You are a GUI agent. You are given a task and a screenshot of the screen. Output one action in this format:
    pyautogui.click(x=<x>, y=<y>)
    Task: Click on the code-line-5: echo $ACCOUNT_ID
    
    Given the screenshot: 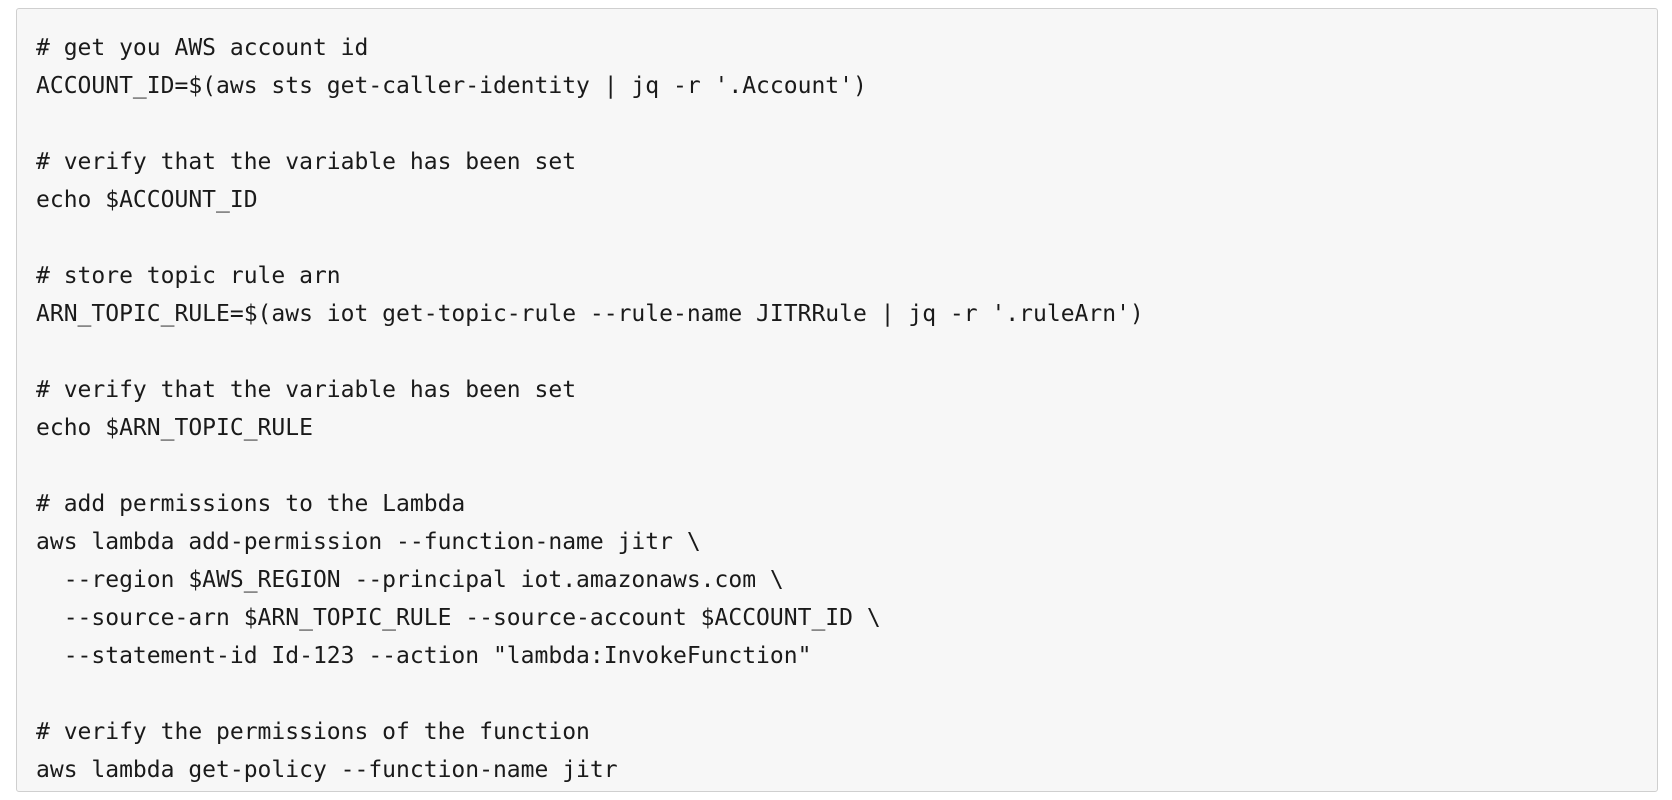 What is the action you would take?
    pyautogui.click(x=147, y=200)
    